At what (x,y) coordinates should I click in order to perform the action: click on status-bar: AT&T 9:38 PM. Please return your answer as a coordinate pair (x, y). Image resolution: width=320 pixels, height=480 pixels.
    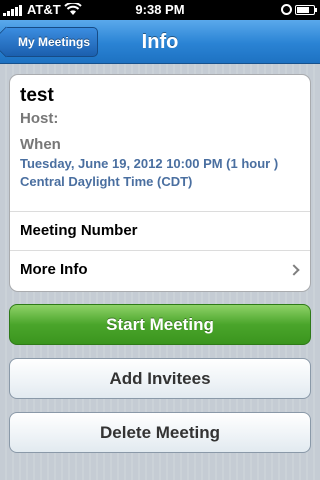
    Looking at the image, I should click on (160, 10).